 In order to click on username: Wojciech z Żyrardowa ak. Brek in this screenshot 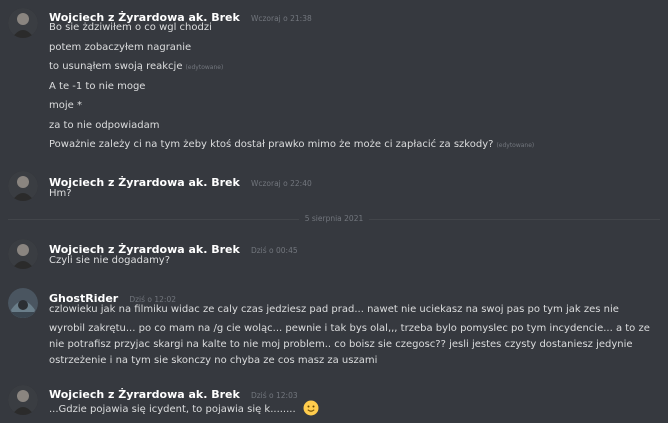, I will do `click(144, 182)`.